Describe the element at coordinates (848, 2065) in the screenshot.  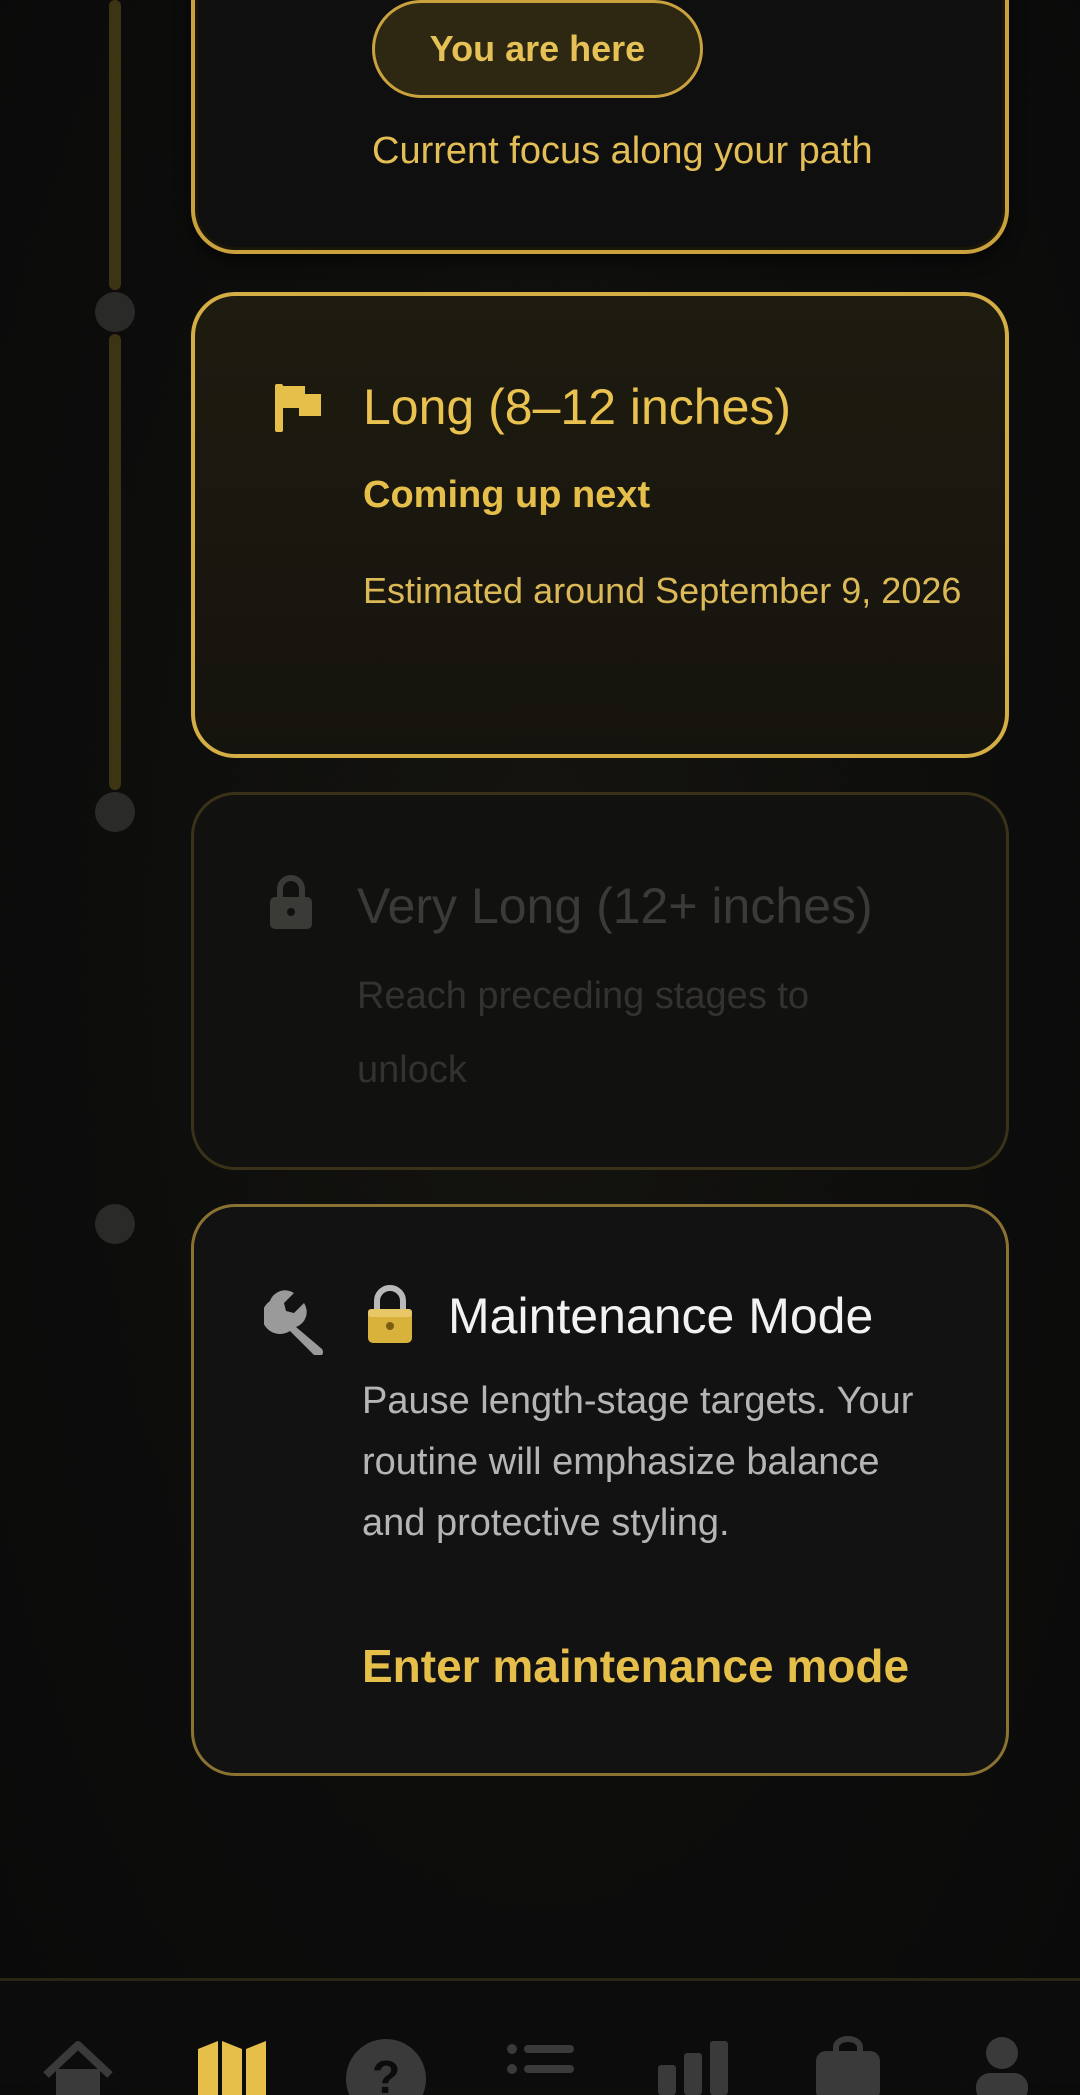
I see `bag-icon` at that location.